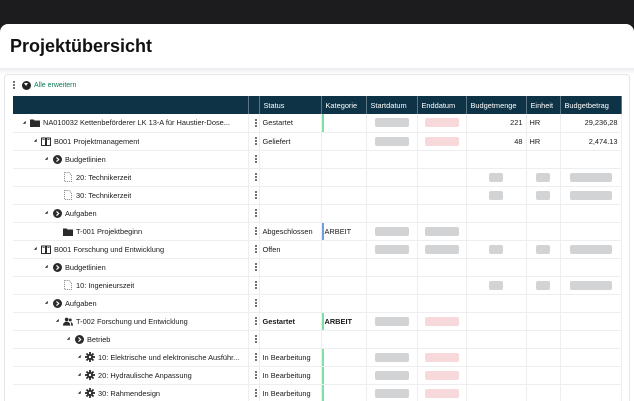  What do you see at coordinates (496, 123) in the screenshot?
I see `budgetmenge-cell: 221` at bounding box center [496, 123].